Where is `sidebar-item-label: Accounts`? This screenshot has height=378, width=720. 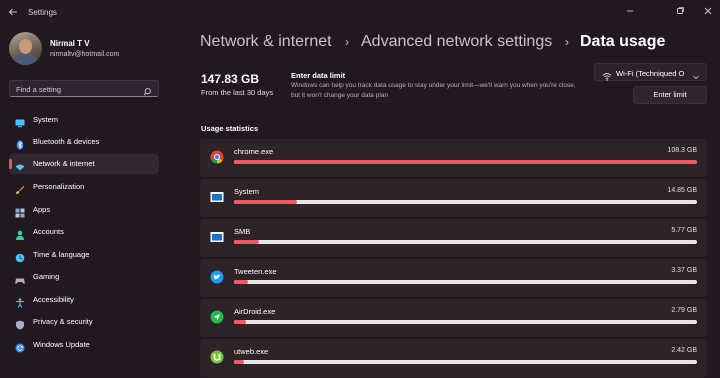
sidebar-item-label: Accounts is located at coordinates (48, 231).